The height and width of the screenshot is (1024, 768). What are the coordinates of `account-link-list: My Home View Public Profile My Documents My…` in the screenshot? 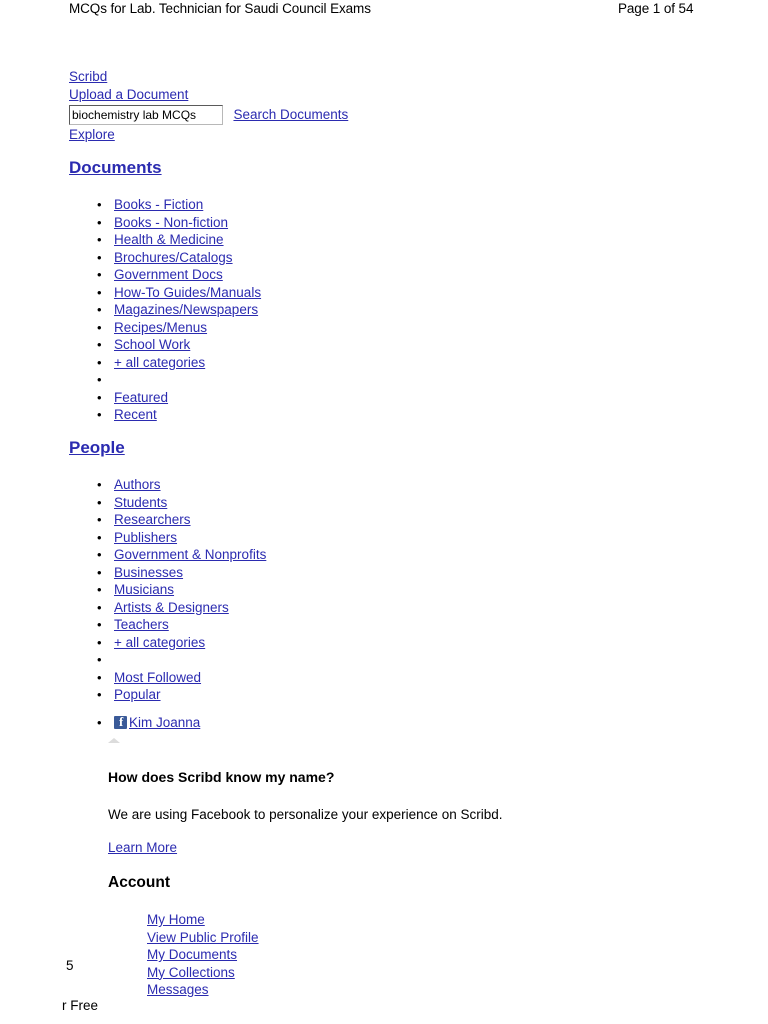 It's located at (203, 955).